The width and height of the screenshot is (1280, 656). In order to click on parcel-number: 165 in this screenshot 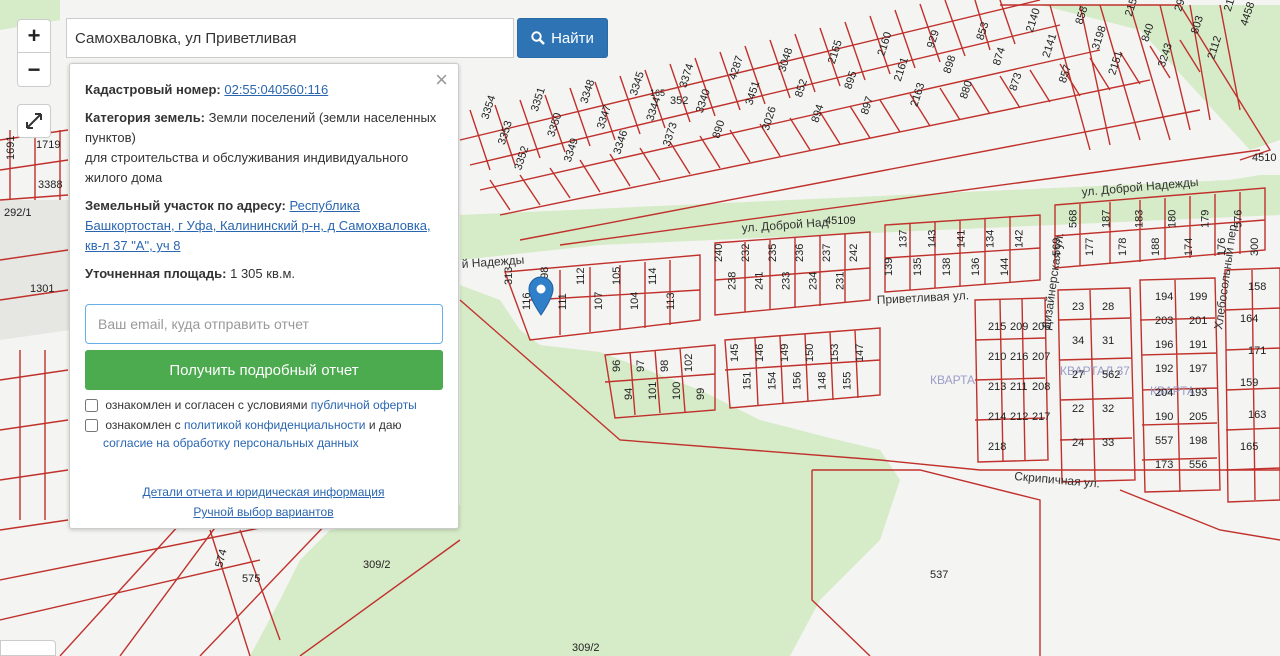, I will do `click(1249, 447)`.